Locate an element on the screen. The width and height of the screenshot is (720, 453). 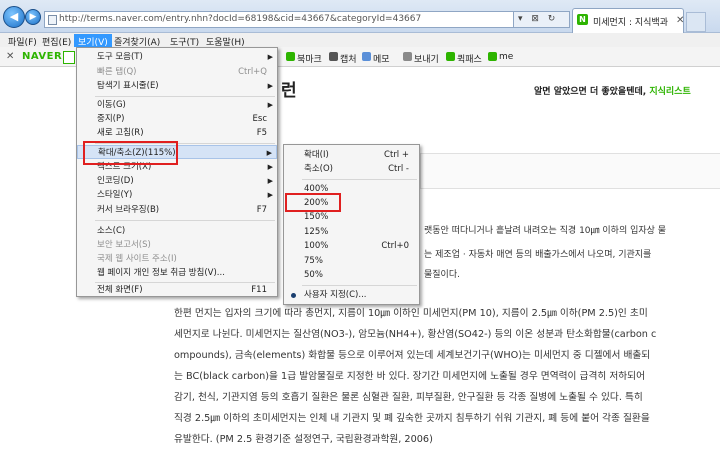
toolbar-memo: 메모 is located at coordinates (381, 58).